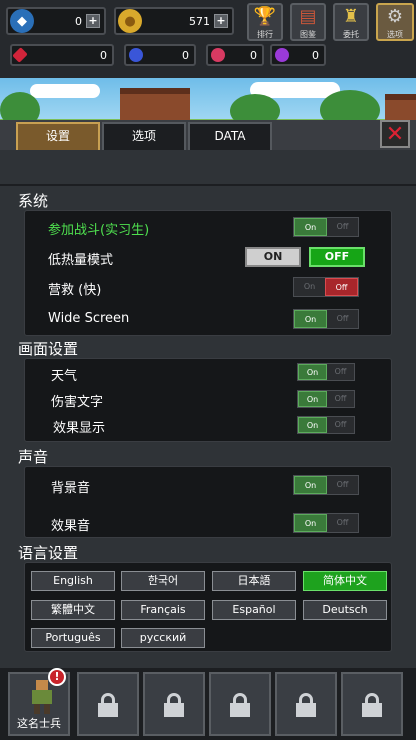 The width and height of the screenshot is (416, 740). Describe the element at coordinates (89, 318) in the screenshot. I see `row-label-wide-screen: Wide Screen` at that location.